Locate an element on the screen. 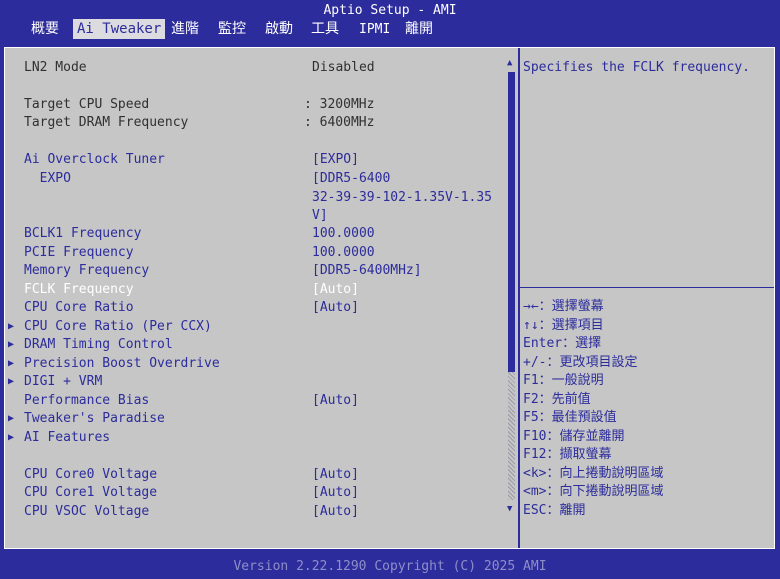 This screenshot has height=579, width=780. panel-divider is located at coordinates (519, 298).